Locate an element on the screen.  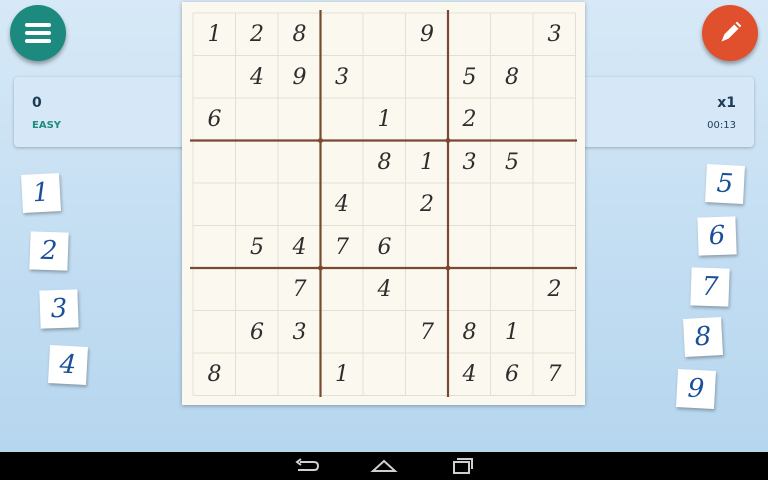
difficulty-label: EASY is located at coordinates (47, 125).